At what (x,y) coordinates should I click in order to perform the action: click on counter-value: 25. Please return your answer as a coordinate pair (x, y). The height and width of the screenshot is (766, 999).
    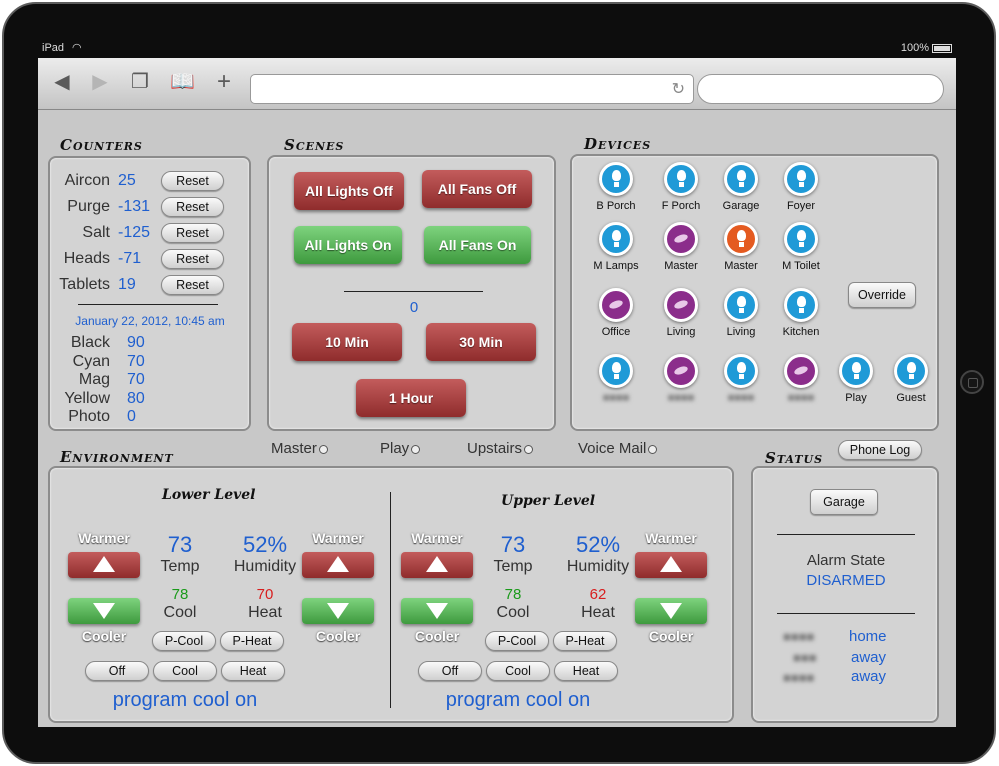
    Looking at the image, I should click on (127, 180).